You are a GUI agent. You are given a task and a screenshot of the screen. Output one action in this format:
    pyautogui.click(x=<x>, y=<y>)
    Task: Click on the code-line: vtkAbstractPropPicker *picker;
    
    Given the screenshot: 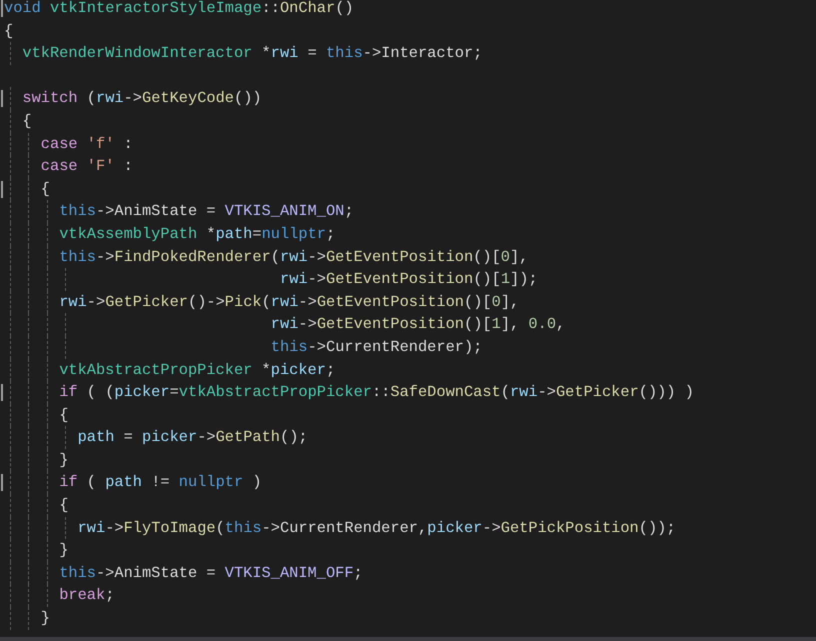 What is the action you would take?
    pyautogui.click(x=197, y=370)
    